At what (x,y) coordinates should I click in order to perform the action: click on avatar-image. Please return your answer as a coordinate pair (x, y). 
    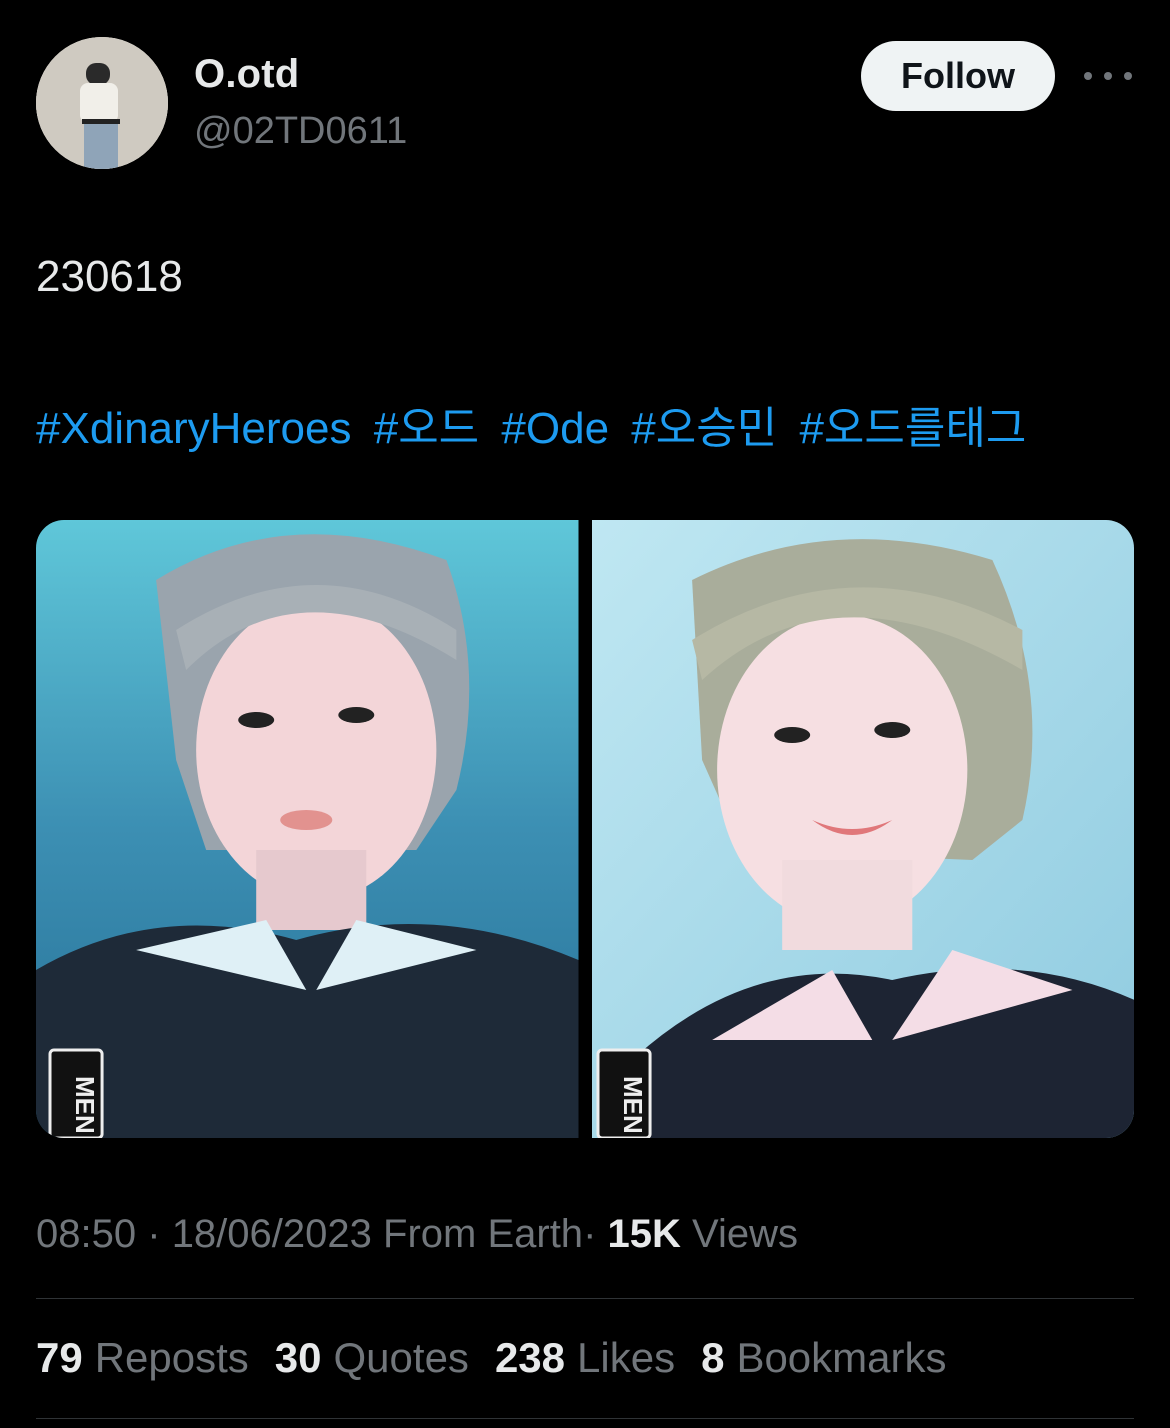
    Looking at the image, I should click on (102, 103).